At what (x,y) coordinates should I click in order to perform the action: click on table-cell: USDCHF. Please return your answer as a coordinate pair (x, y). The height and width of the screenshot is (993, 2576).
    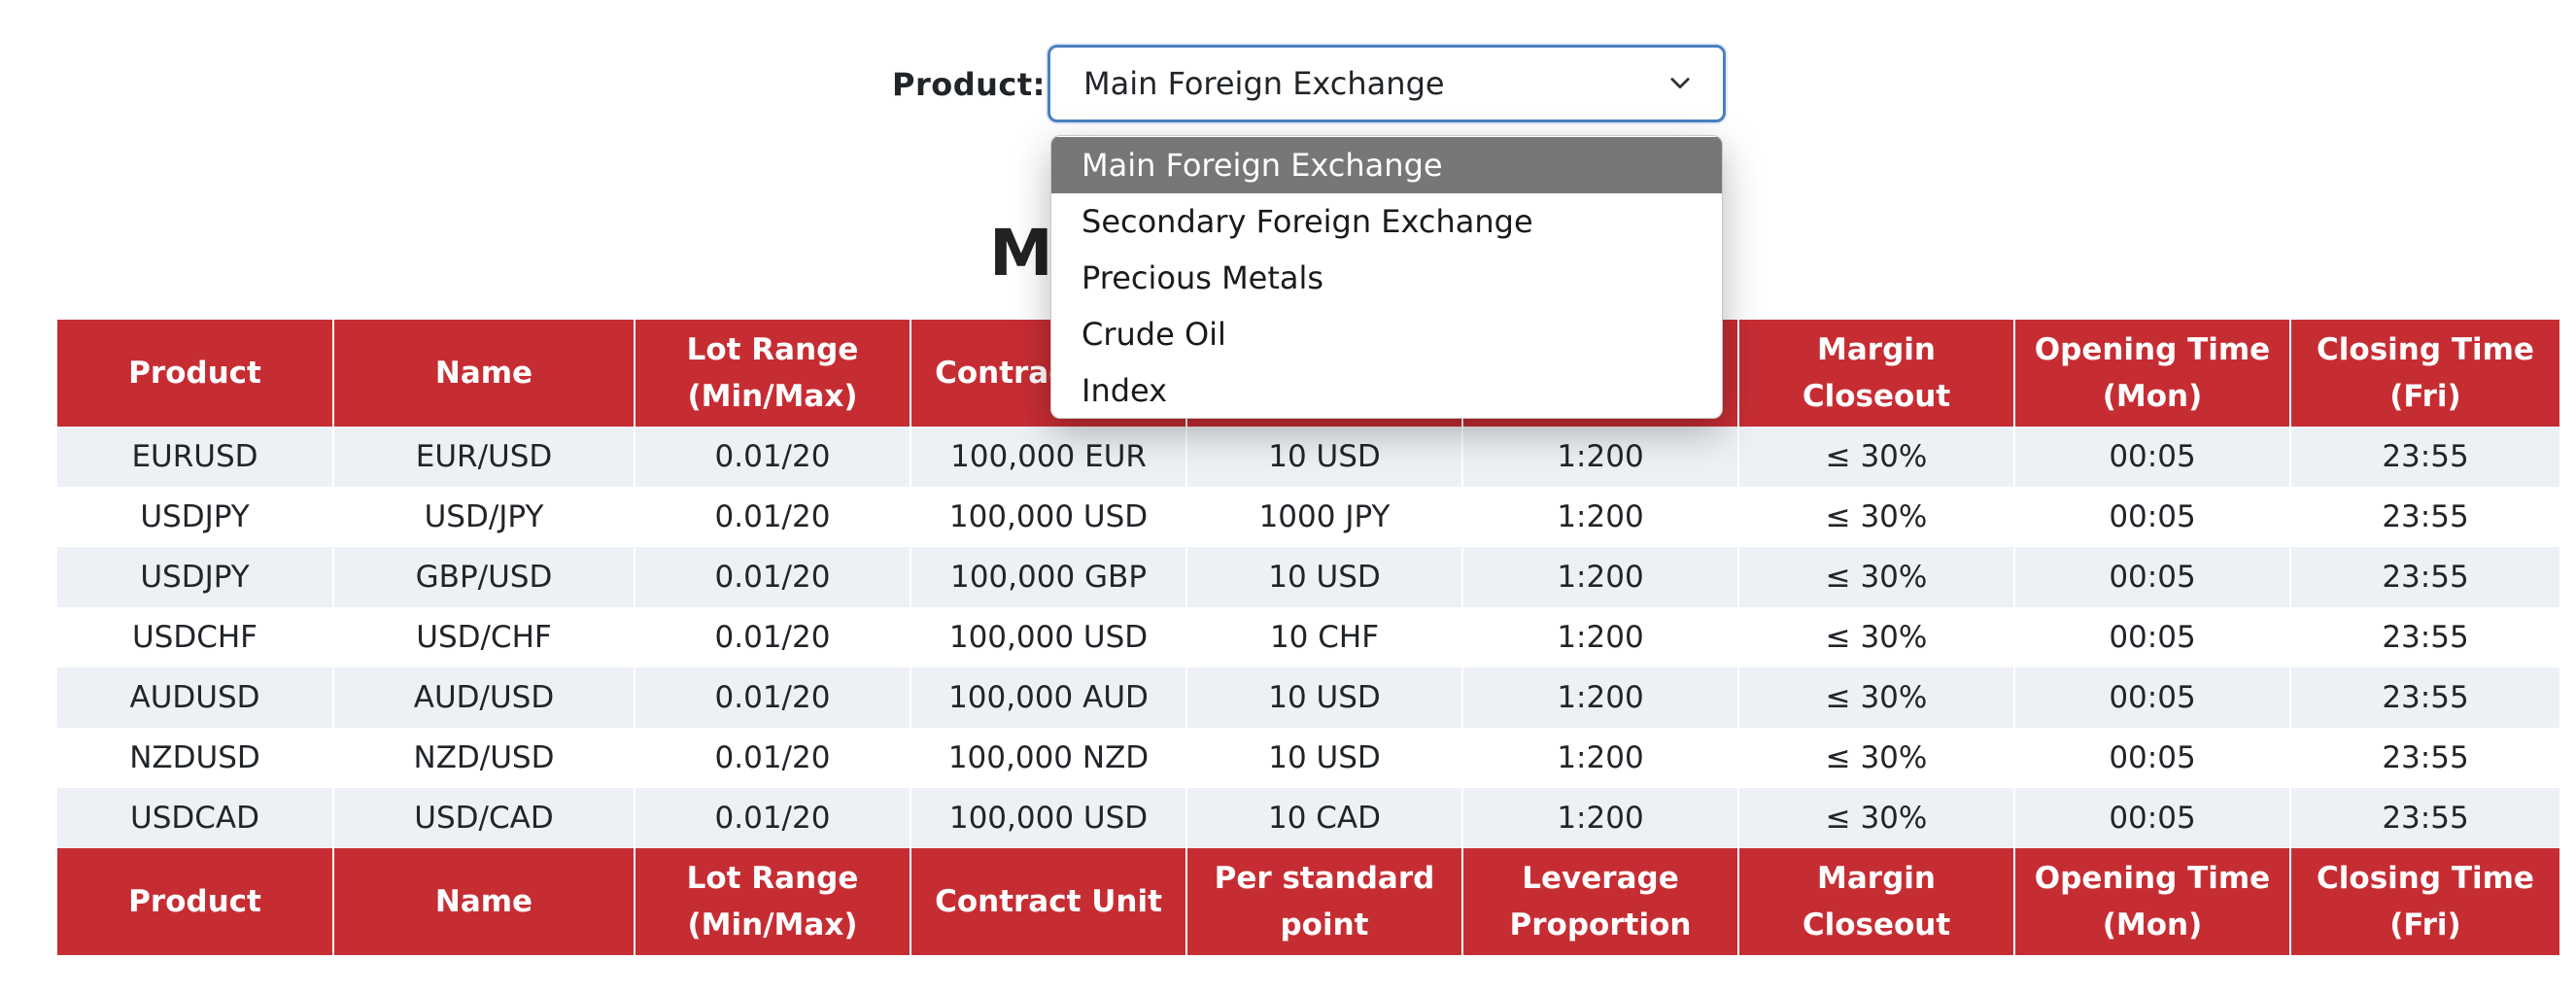
    Looking at the image, I should click on (195, 637).